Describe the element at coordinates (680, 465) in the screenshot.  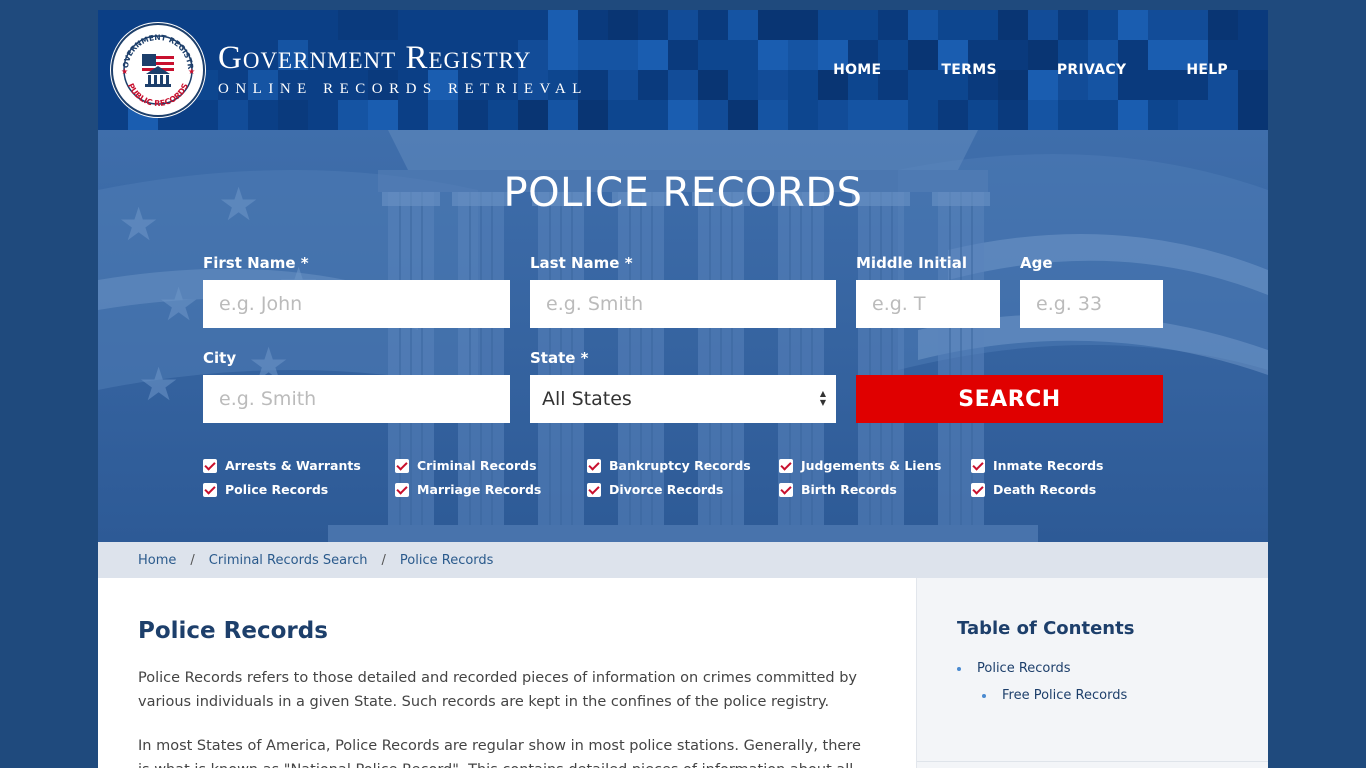
I see `checkbox-label: Bankruptcy Records` at that location.